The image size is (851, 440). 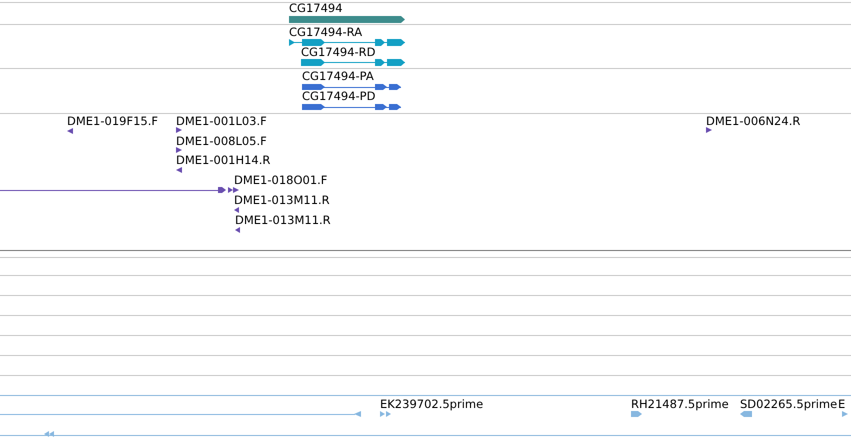 What do you see at coordinates (325, 32) in the screenshot?
I see `feature-label: CG17494-RA` at bounding box center [325, 32].